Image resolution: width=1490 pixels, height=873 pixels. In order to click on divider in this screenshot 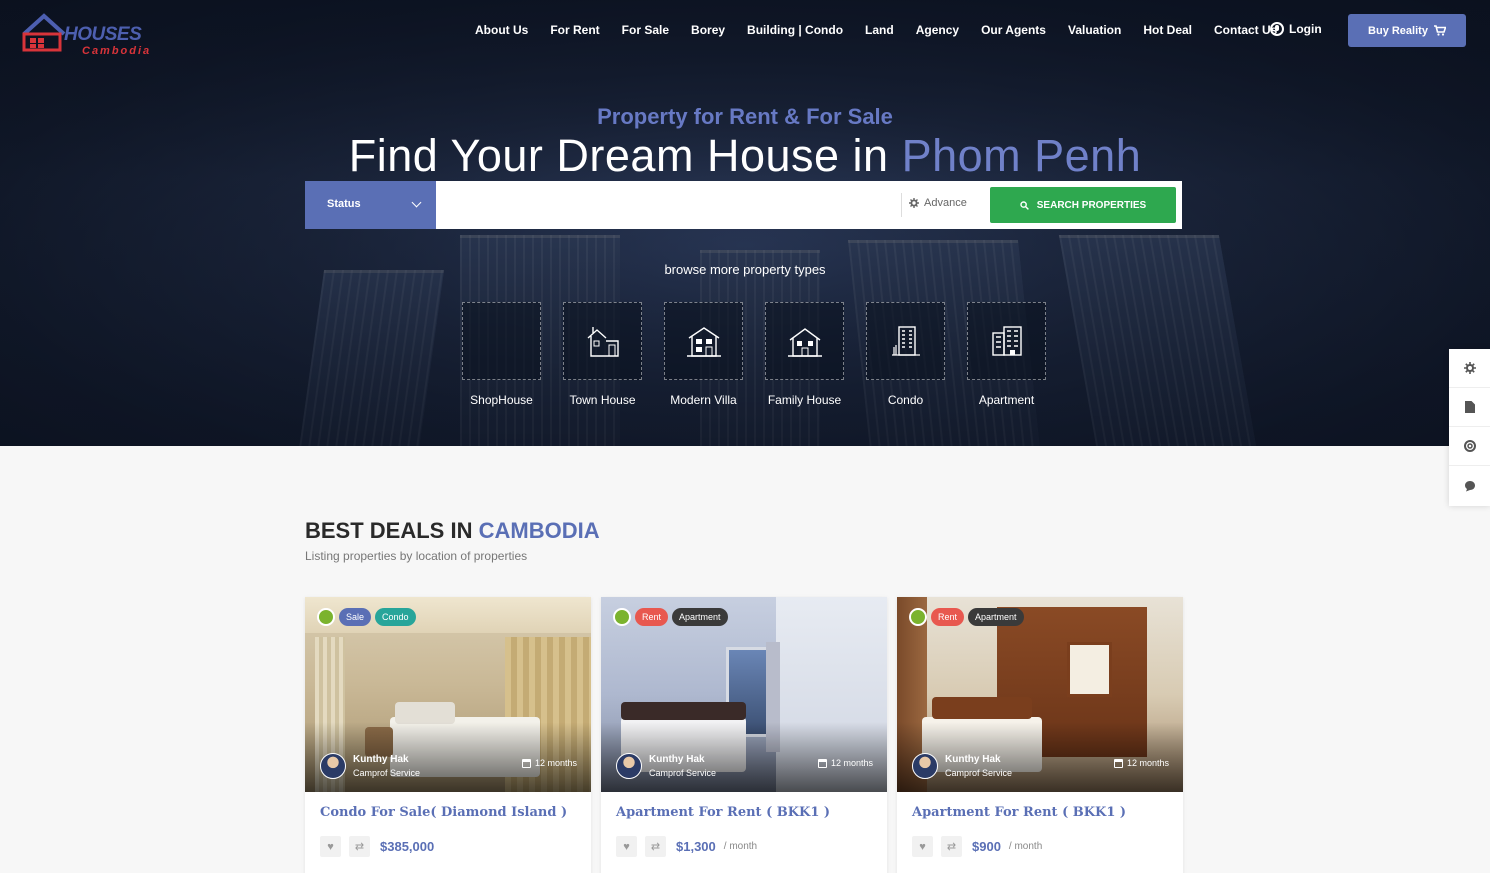, I will do `click(901, 205)`.